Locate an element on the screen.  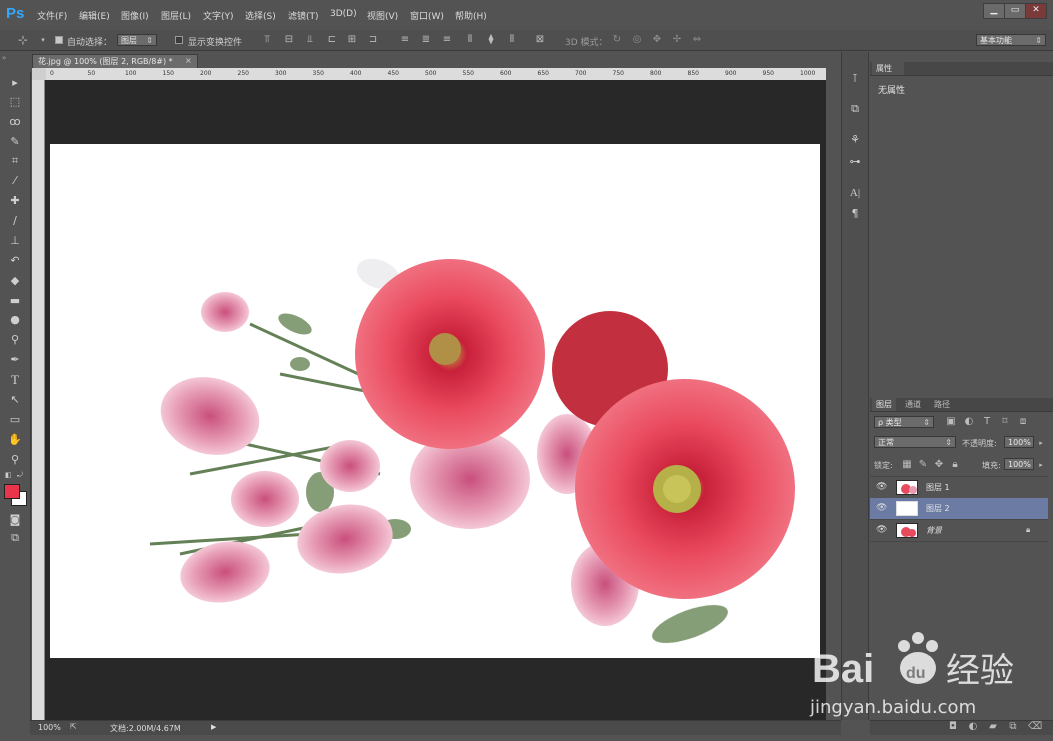
align-top-icon: ⫪ is located at coordinates (267, 40).